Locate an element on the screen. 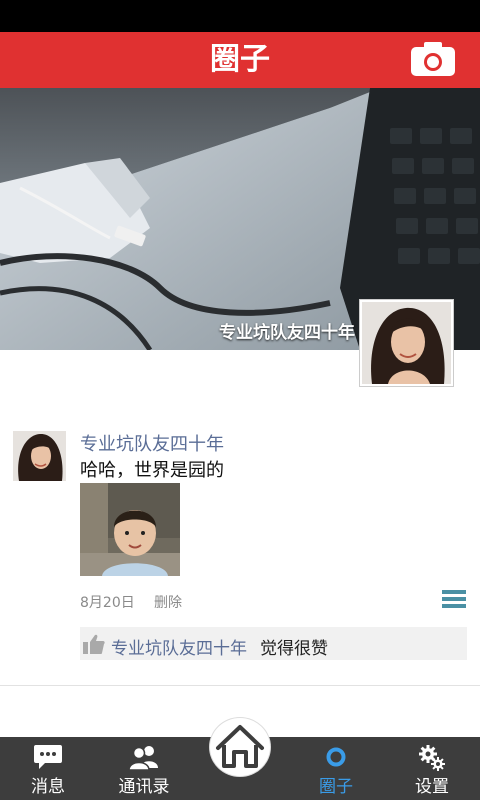  tab-messages-label: 消息 is located at coordinates (48, 787).